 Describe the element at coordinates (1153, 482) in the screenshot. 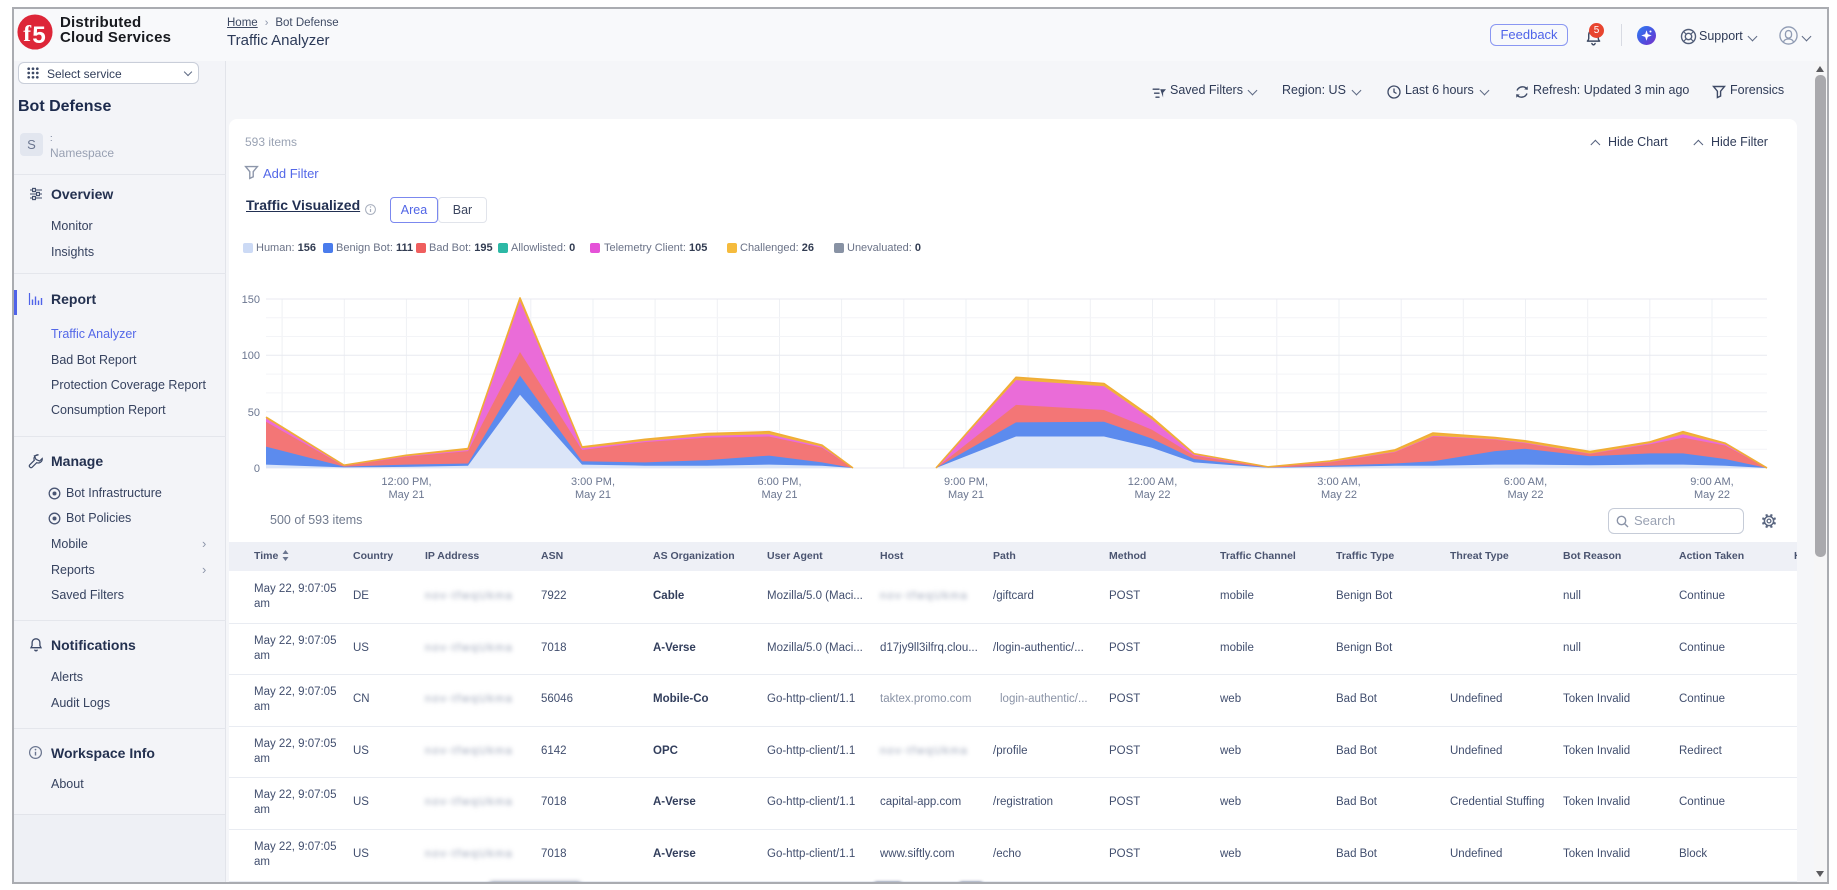

I see `svg-text: 12:00 AM,` at that location.